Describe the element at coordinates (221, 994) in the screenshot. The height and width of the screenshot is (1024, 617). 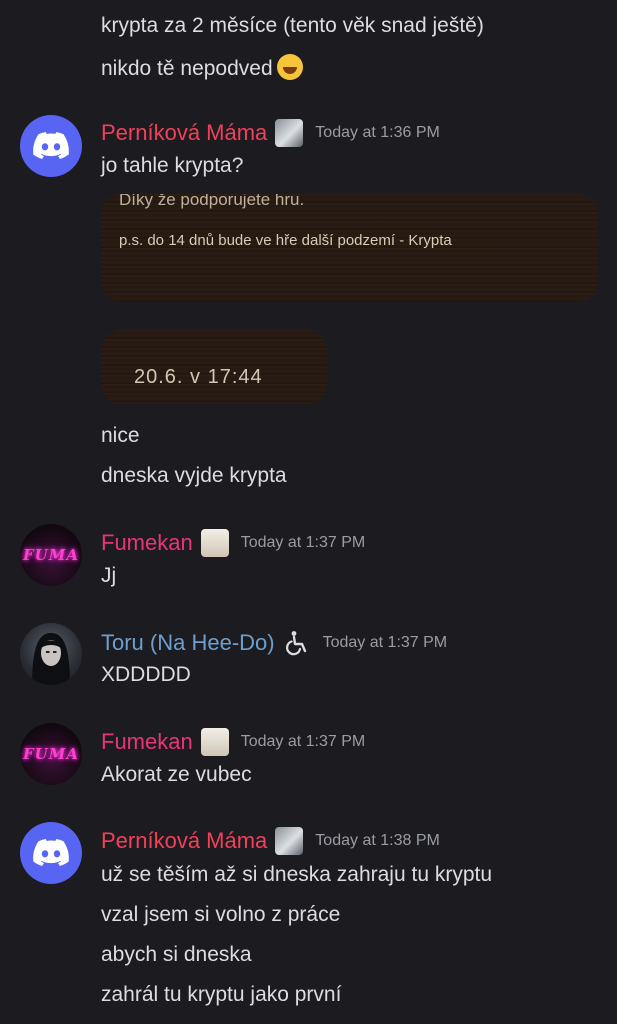
I see `message-line: zahrál tu kryptu jako první` at that location.